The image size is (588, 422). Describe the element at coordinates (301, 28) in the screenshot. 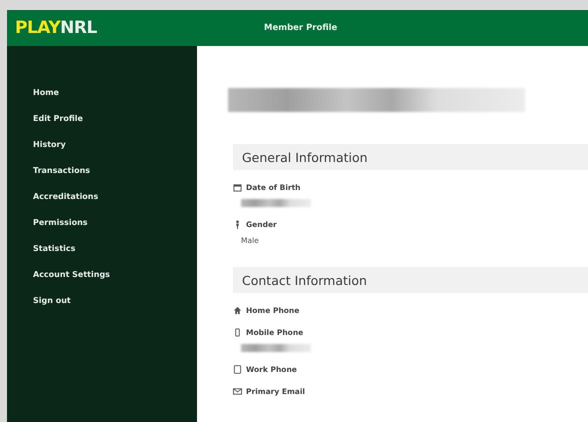

I see `page-title: Member Profile` at that location.